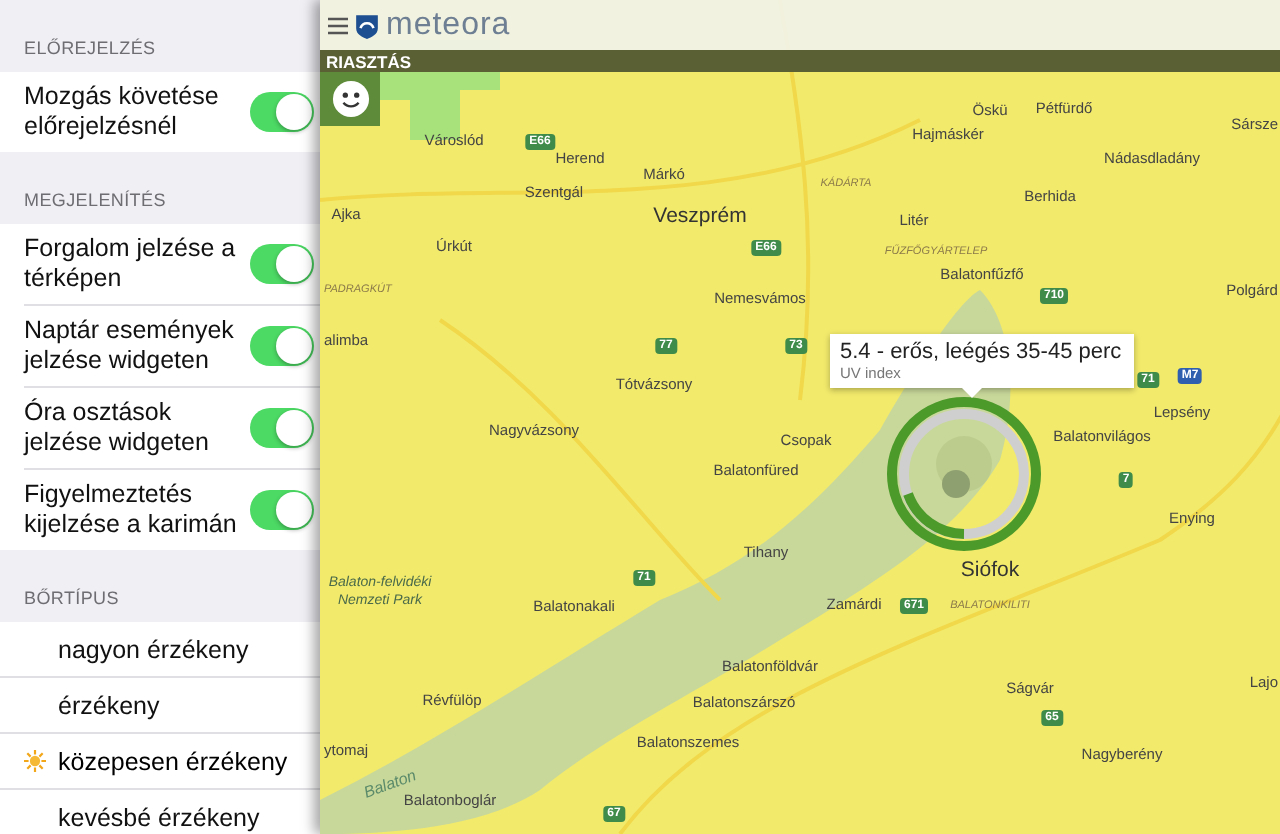 The image size is (1280, 834). I want to click on city-label: Siófok, so click(990, 570).